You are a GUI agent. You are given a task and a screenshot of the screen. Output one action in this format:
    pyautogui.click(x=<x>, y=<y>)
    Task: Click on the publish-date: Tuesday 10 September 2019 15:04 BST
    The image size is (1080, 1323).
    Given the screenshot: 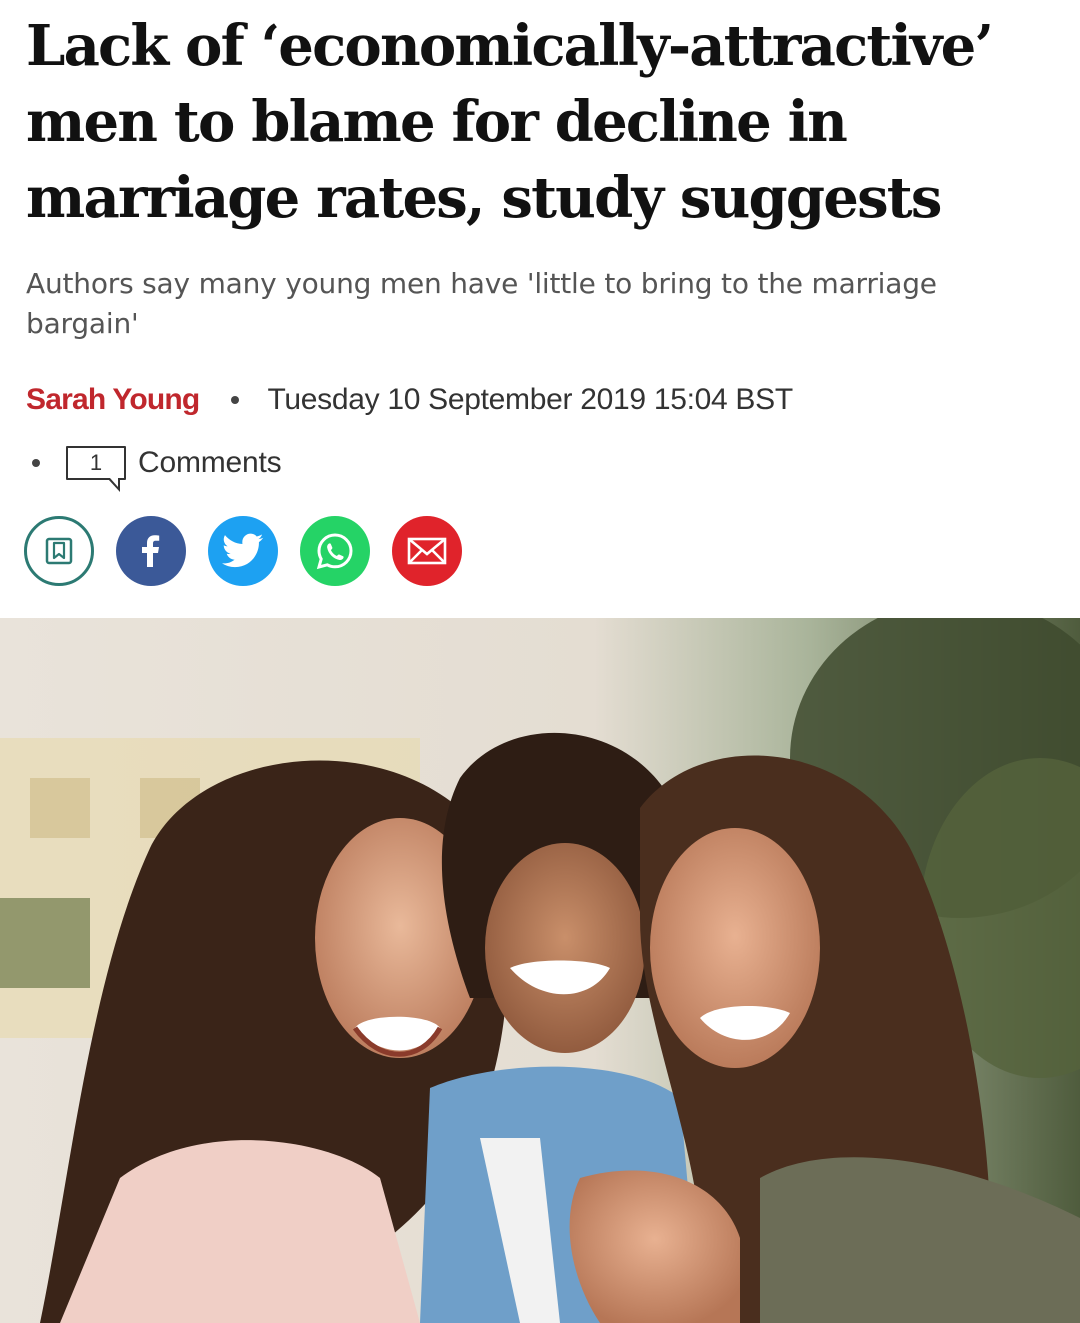 What is the action you would take?
    pyautogui.click(x=530, y=399)
    